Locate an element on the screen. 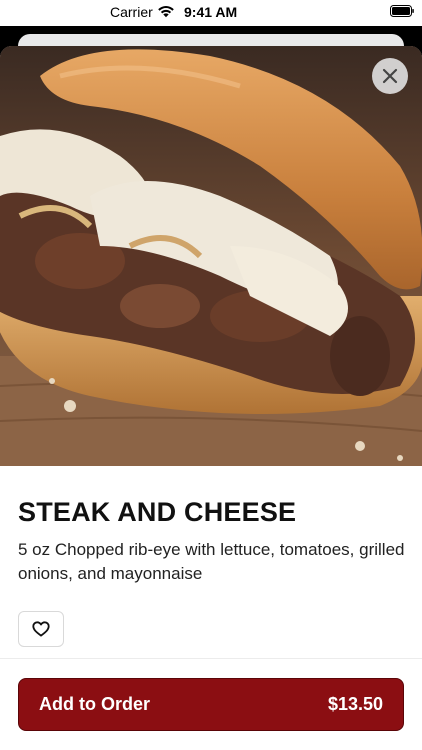 This screenshot has height=750, width=422. add-to-order-label: Add to Order is located at coordinates (94, 704).